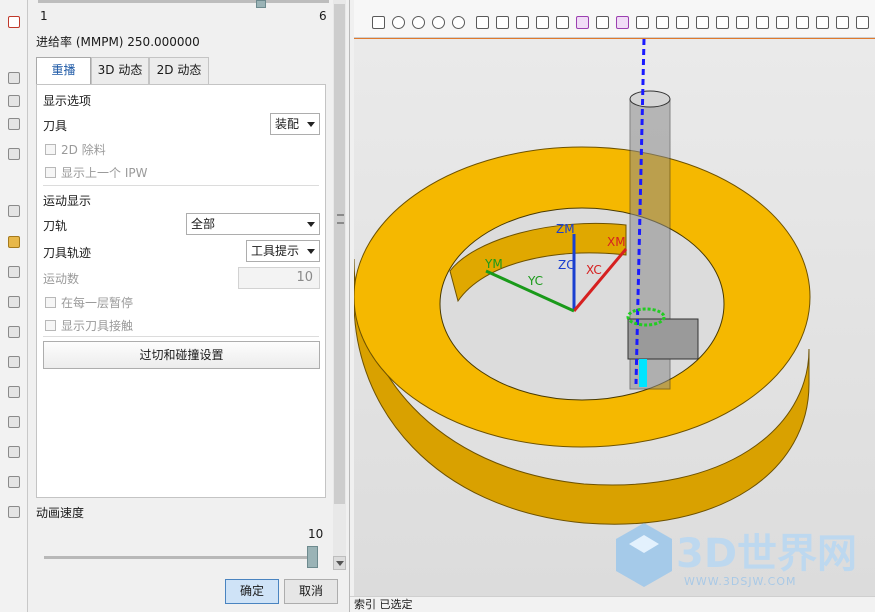 The image size is (875, 612). Describe the element at coordinates (50, 172) in the screenshot. I see `show-prev-ipw-checkbox` at that location.